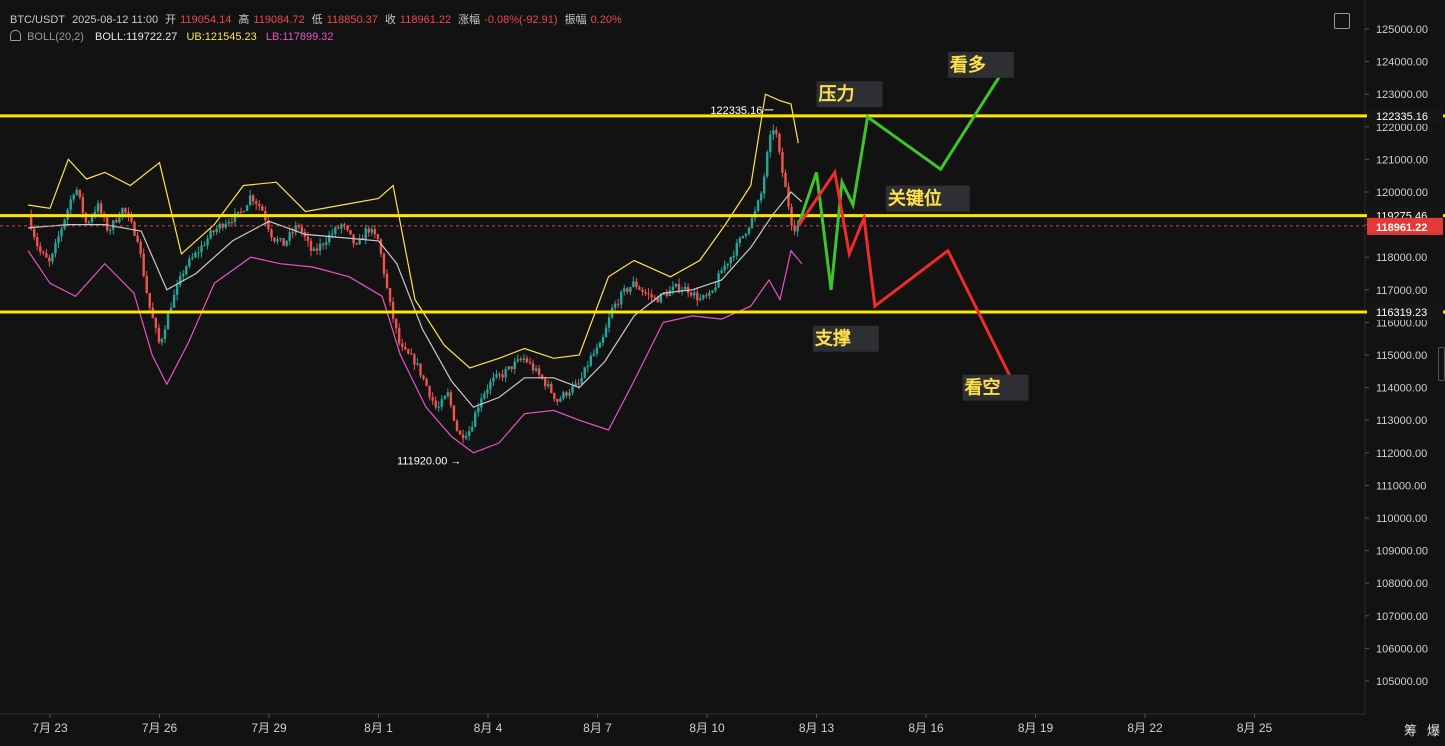 This screenshot has height=746, width=1445. I want to click on y-tick-label: 113000.00, so click(1401, 421).